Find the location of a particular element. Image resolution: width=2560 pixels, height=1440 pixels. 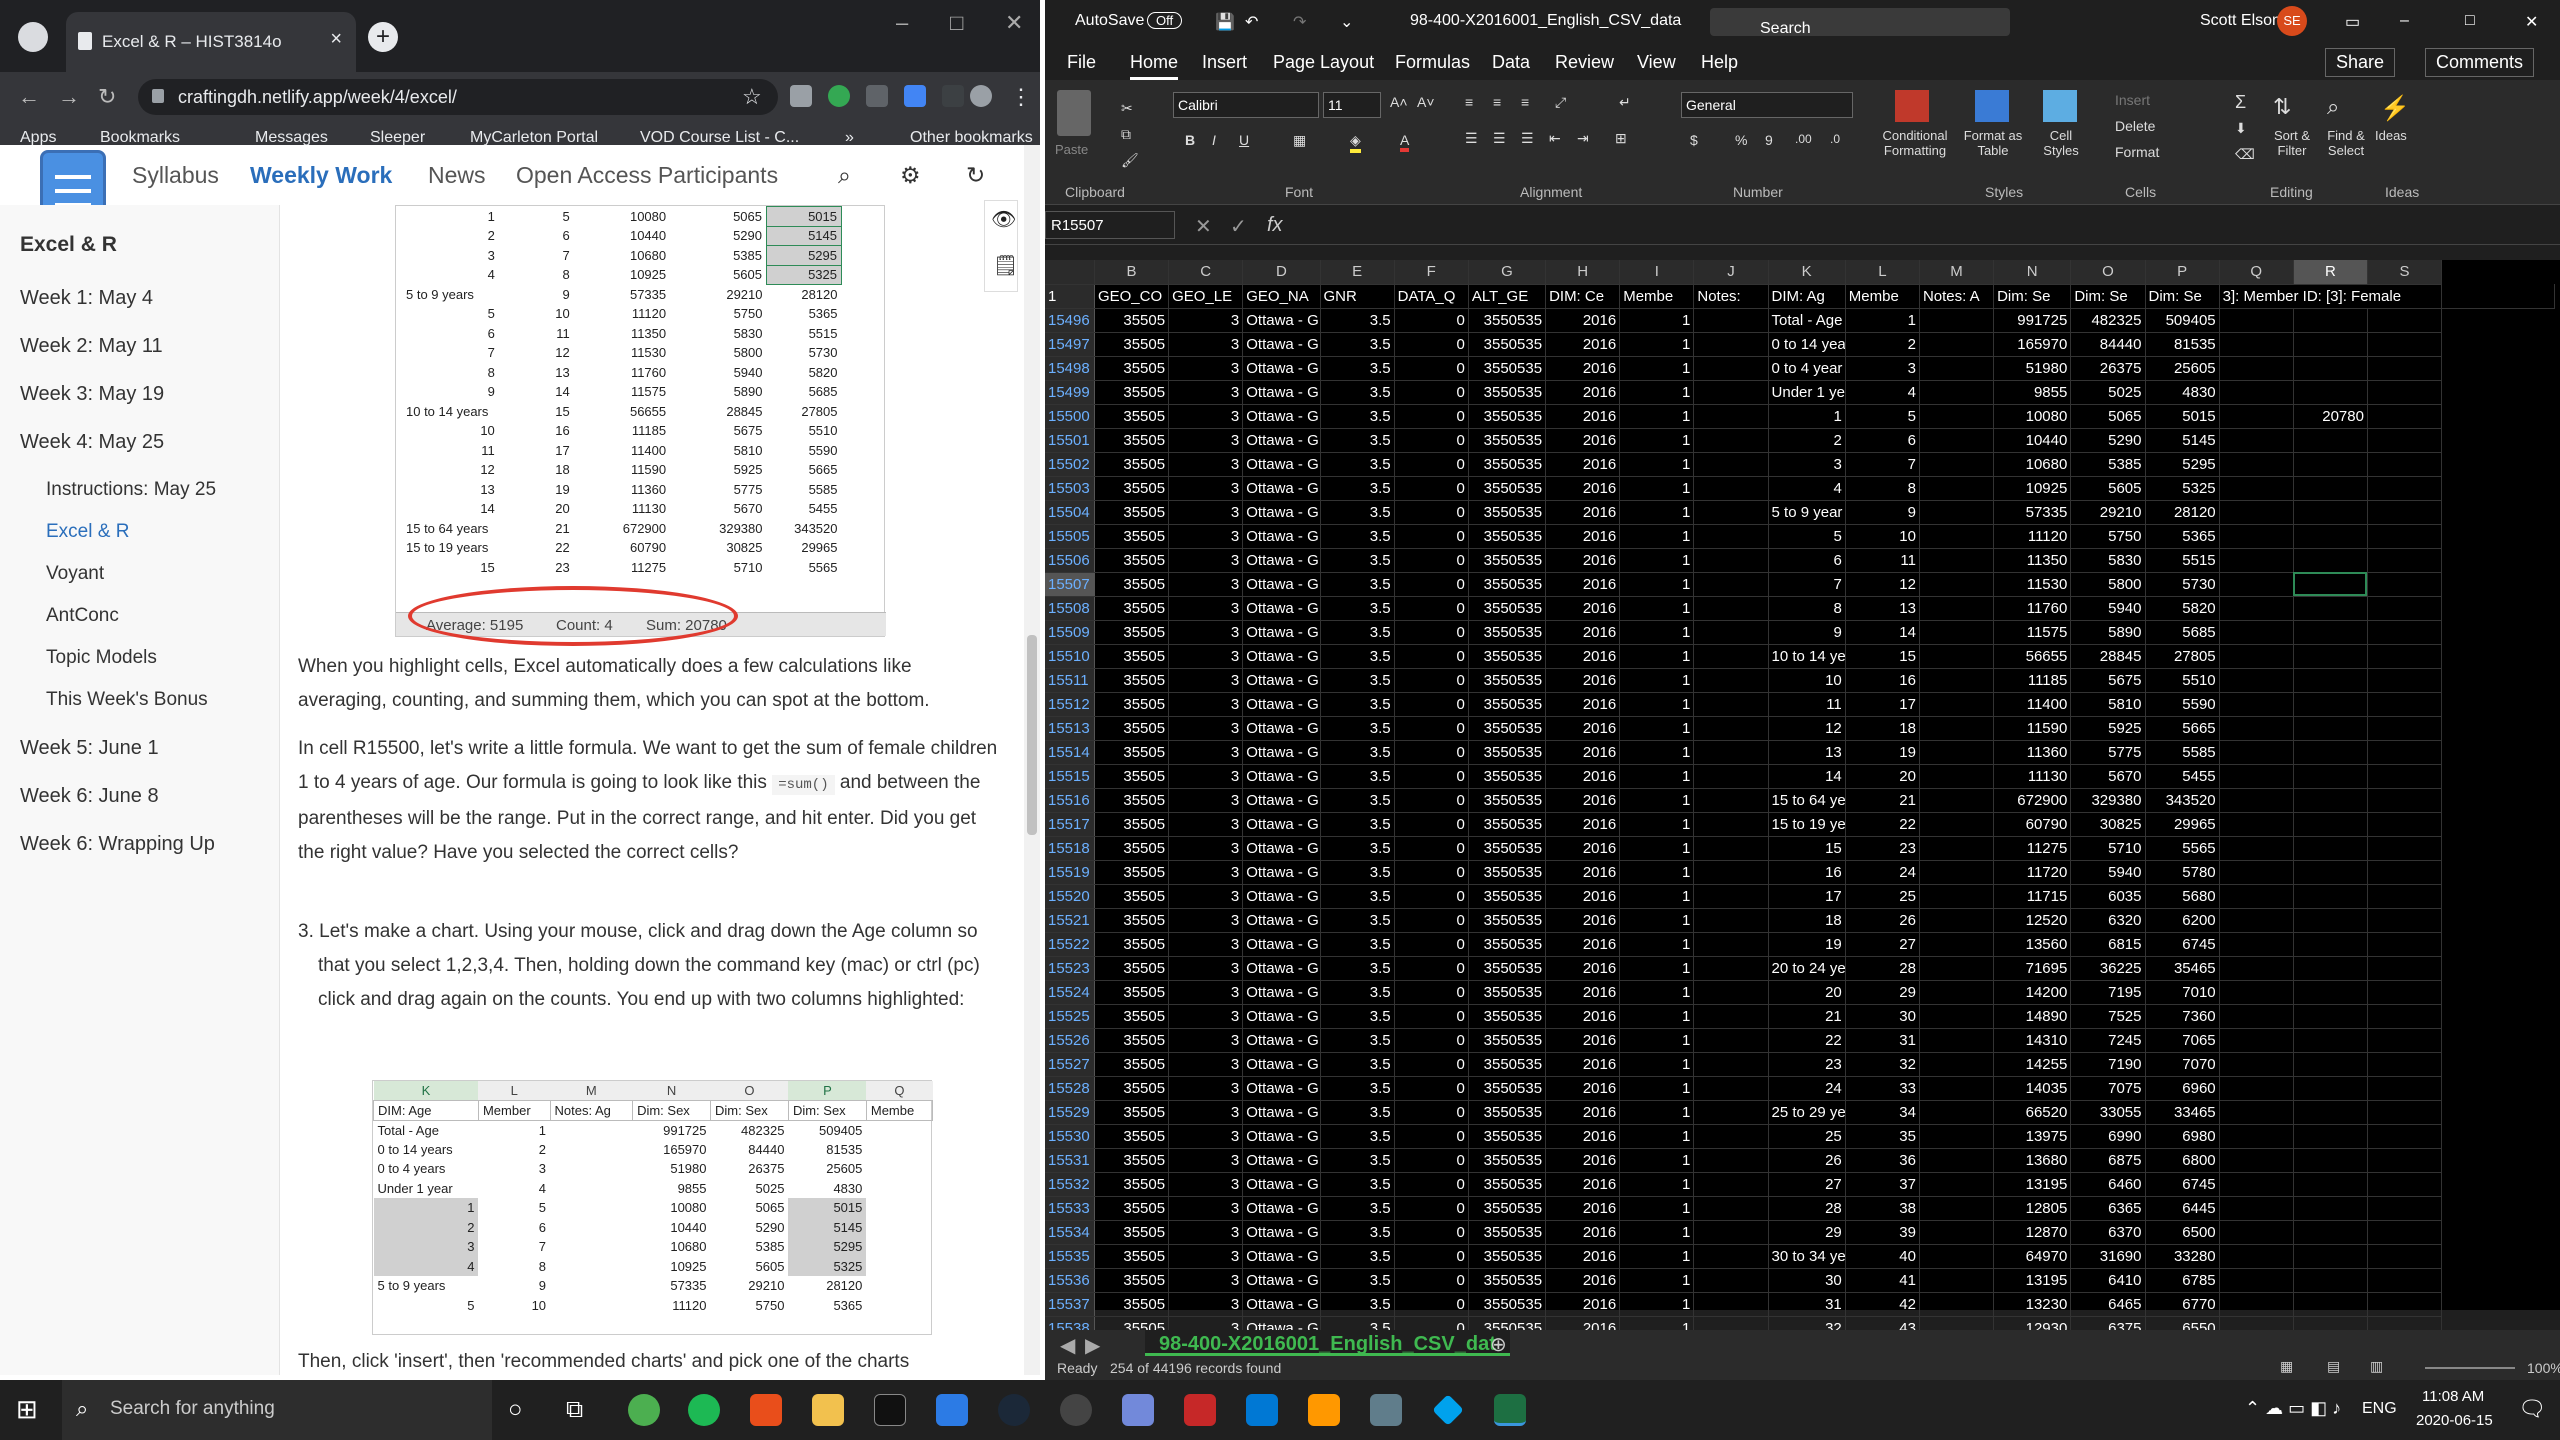

save-icon: 💾 is located at coordinates (1225, 22).